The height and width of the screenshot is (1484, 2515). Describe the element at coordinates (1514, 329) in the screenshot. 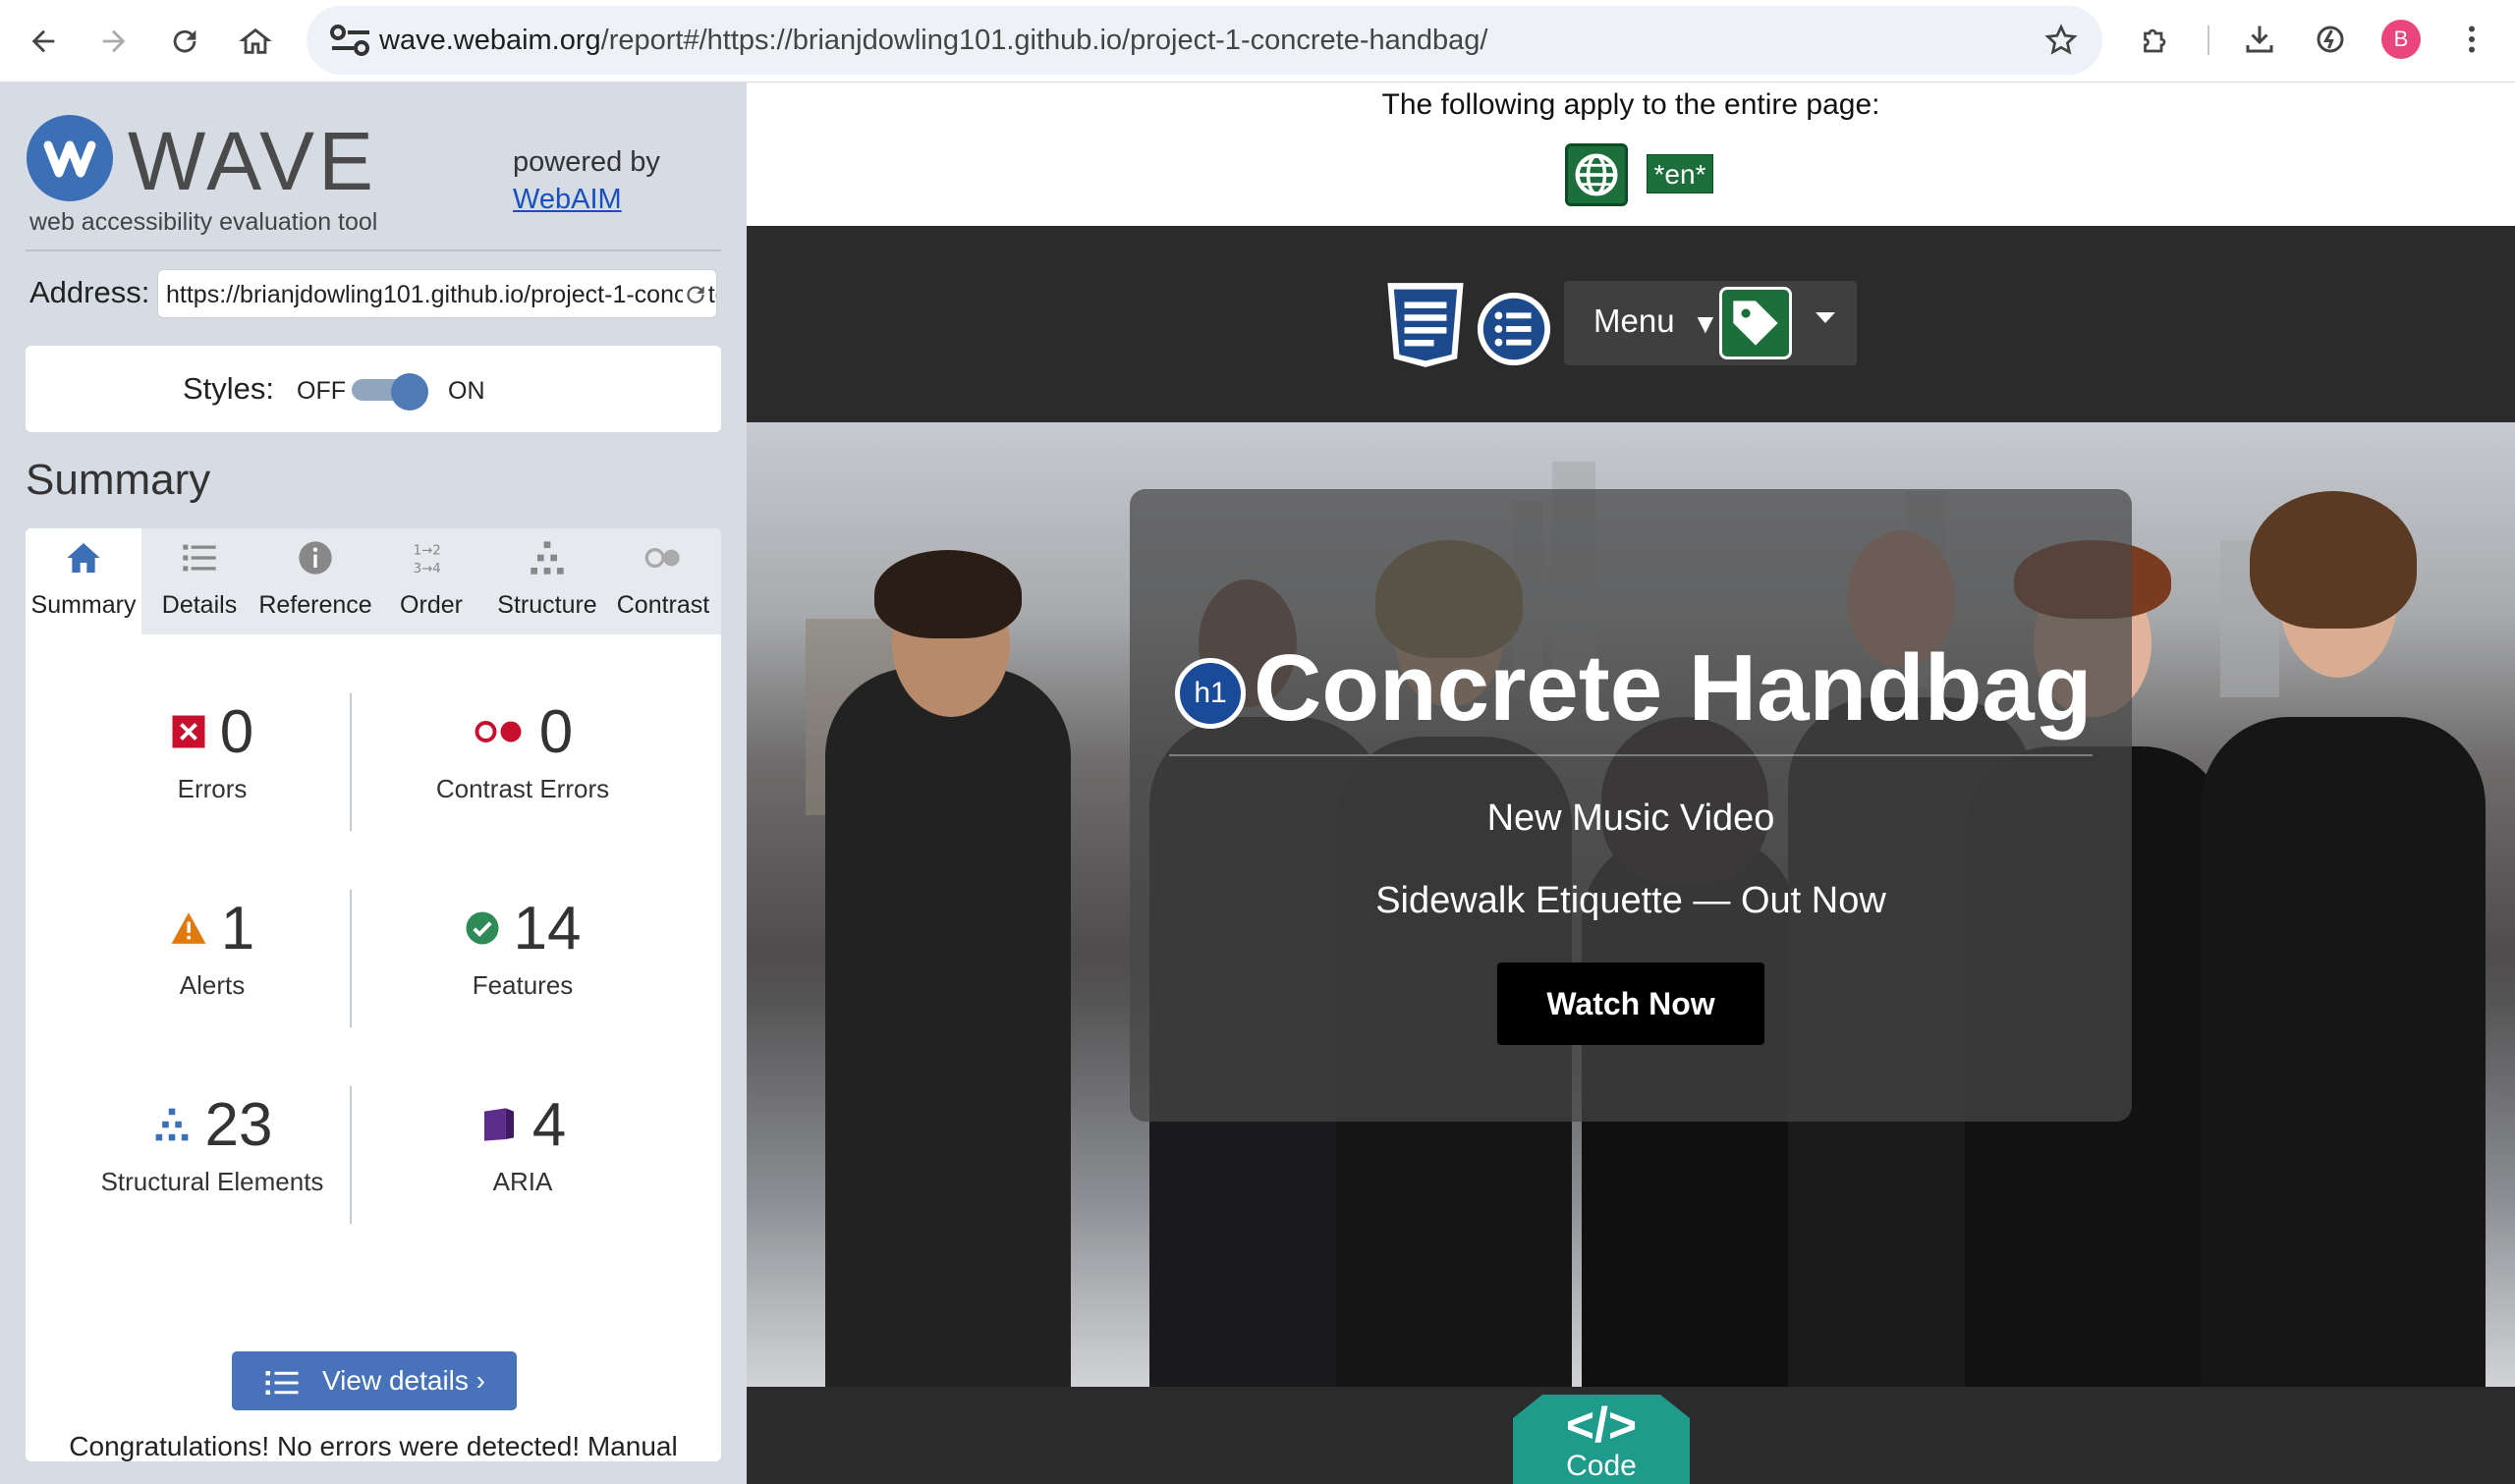

I see `list-structure-icon` at that location.